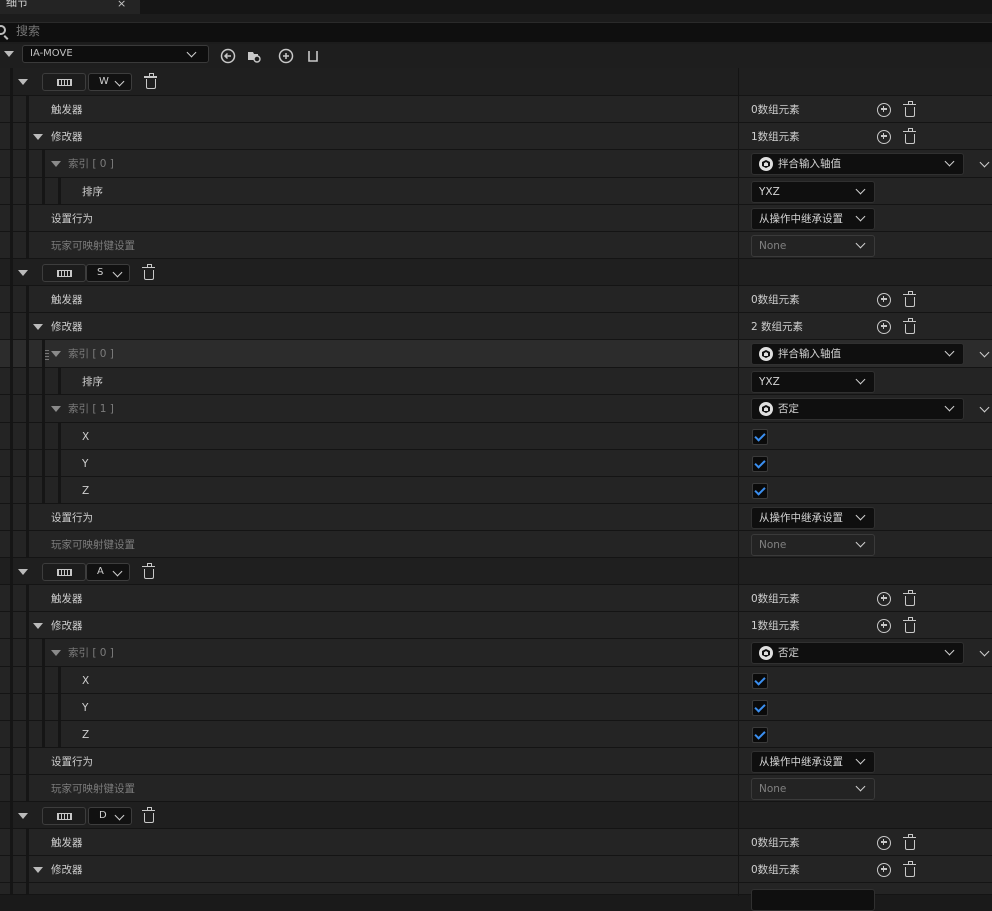 The width and height of the screenshot is (992, 911). What do you see at coordinates (86, 436) in the screenshot?
I see `x-label: X` at bounding box center [86, 436].